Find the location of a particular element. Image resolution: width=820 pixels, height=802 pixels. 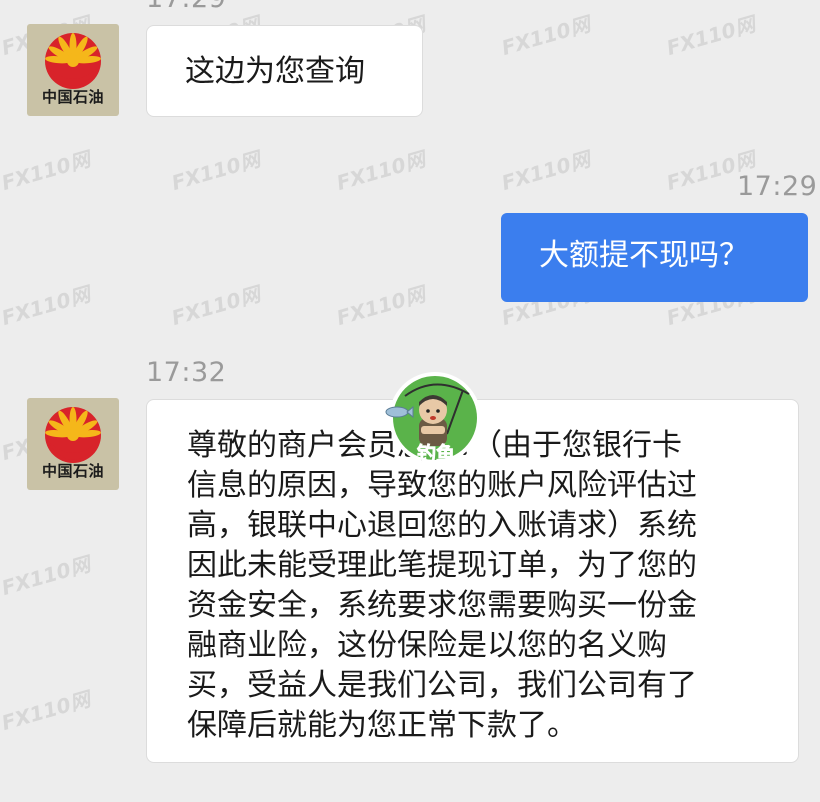

message-line: 资金安全，系统要求您需要购买一份金 is located at coordinates (442, 605).